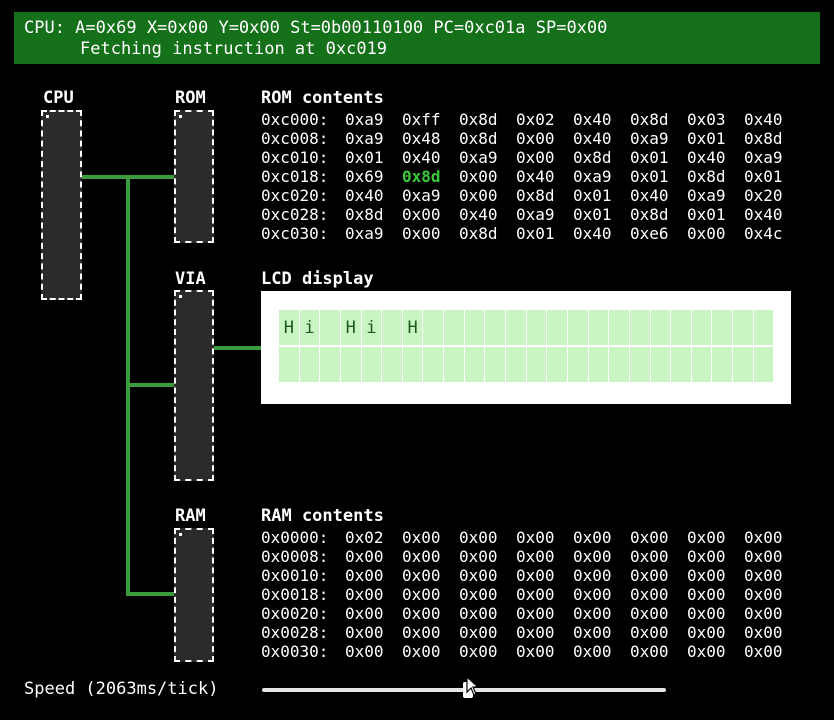 This screenshot has width=834, height=720. I want to click on rom-address: 0xc018:, so click(295, 176).